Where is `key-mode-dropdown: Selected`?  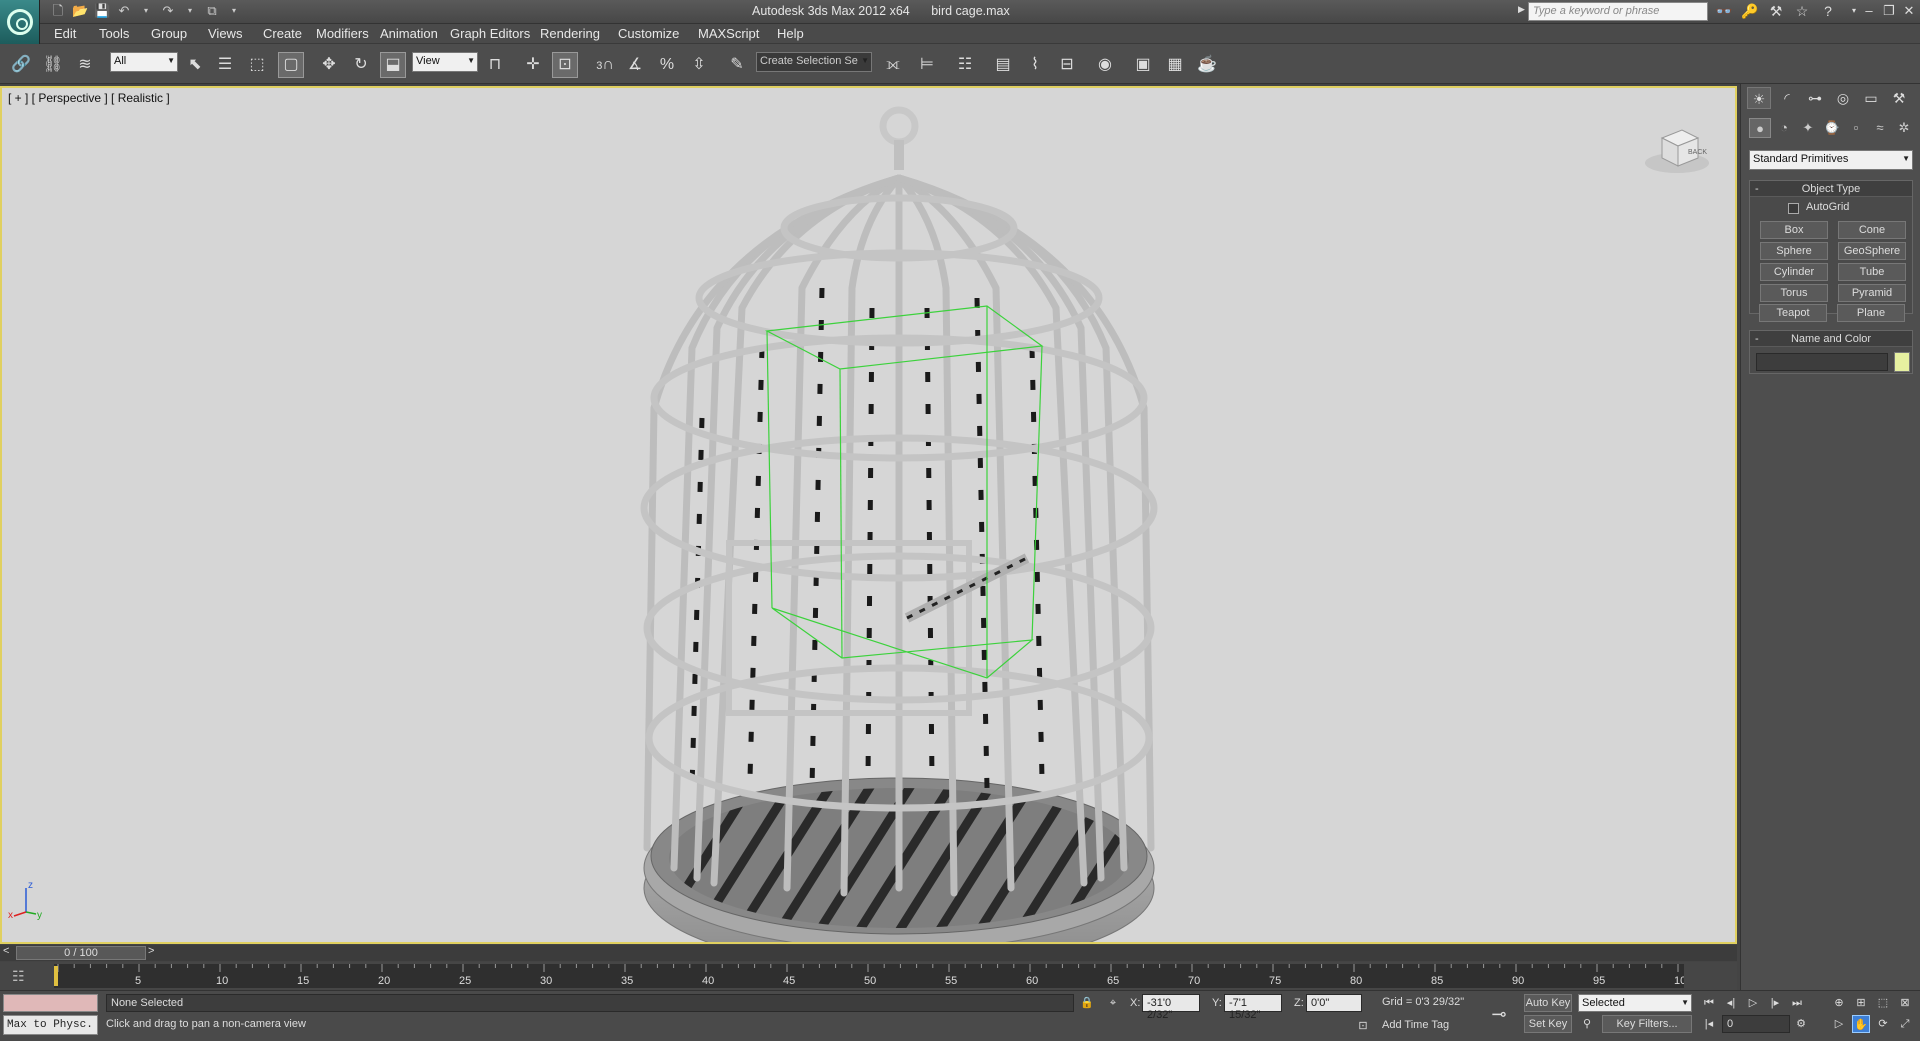
key-mode-dropdown: Selected is located at coordinates (1635, 1003).